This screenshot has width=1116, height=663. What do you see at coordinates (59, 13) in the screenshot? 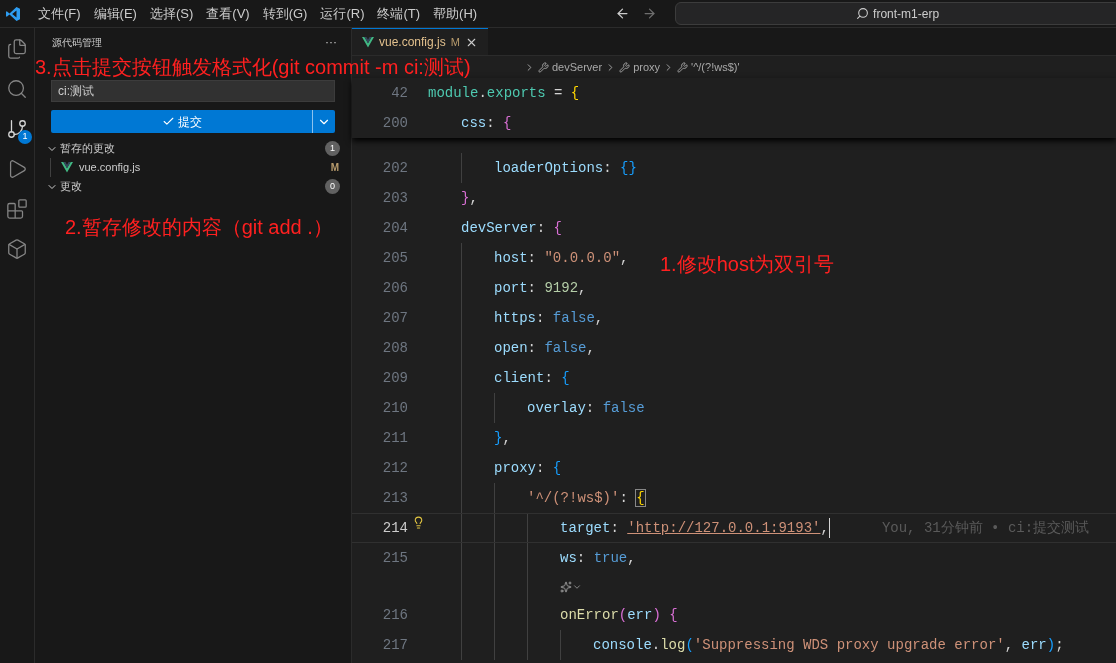
I see `menu-item: 文件(F)` at bounding box center [59, 13].